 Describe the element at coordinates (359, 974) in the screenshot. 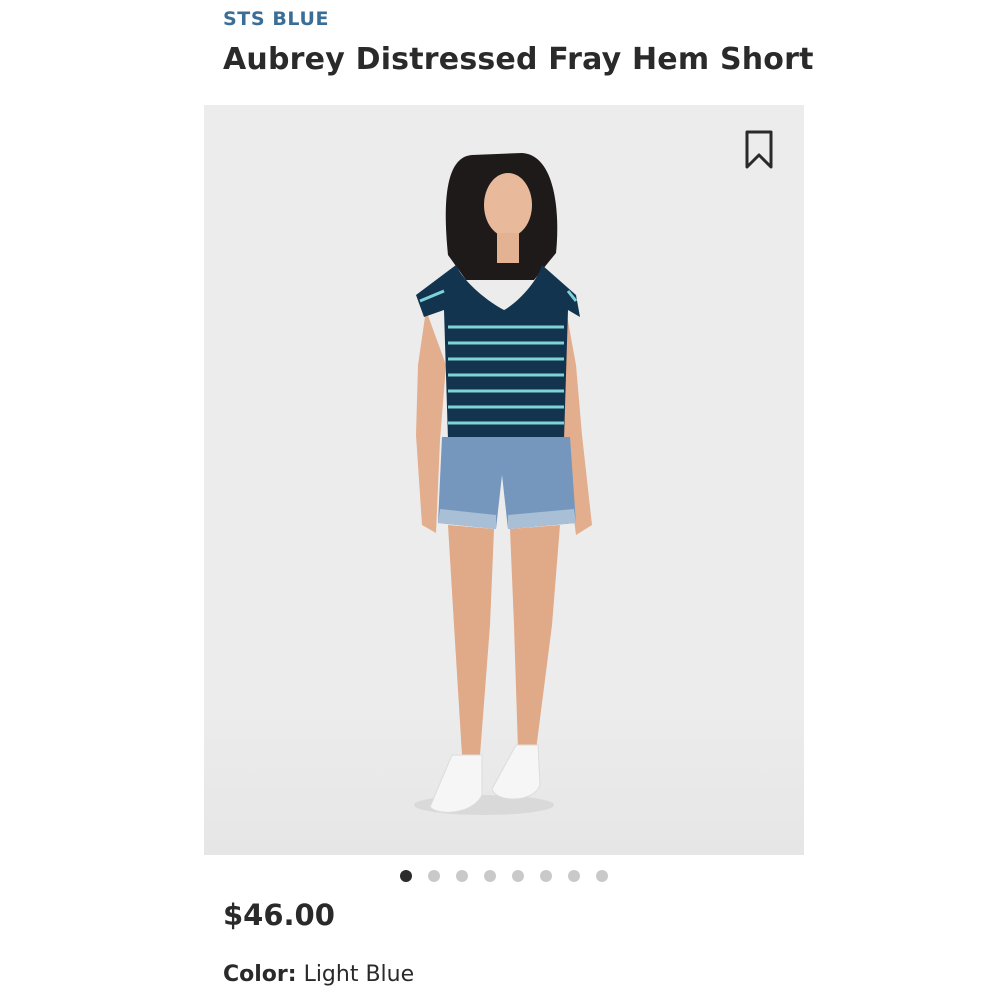

I see `color-value: Light Blue` at that location.